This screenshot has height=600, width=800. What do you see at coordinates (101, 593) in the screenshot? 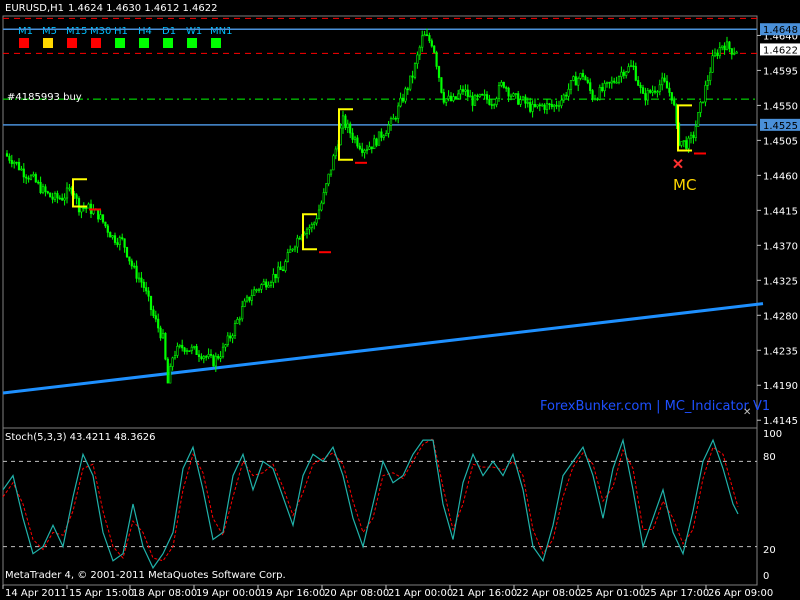
I see `time-tick-label: 15 Apr 15:00` at bounding box center [101, 593].